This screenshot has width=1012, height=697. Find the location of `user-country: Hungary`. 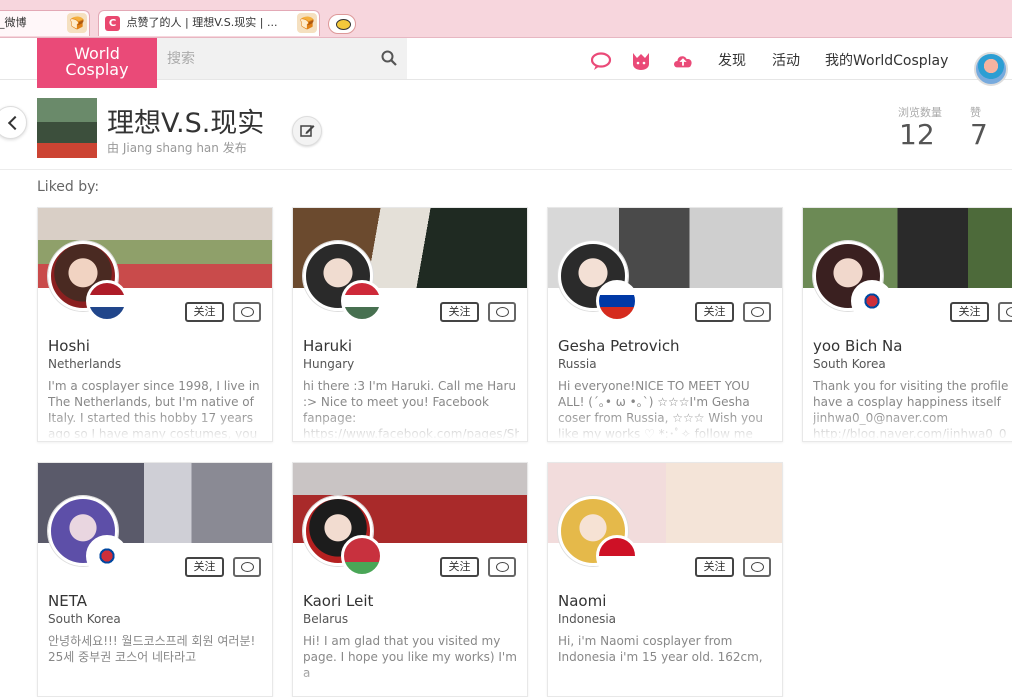

user-country: Hungary is located at coordinates (329, 364).